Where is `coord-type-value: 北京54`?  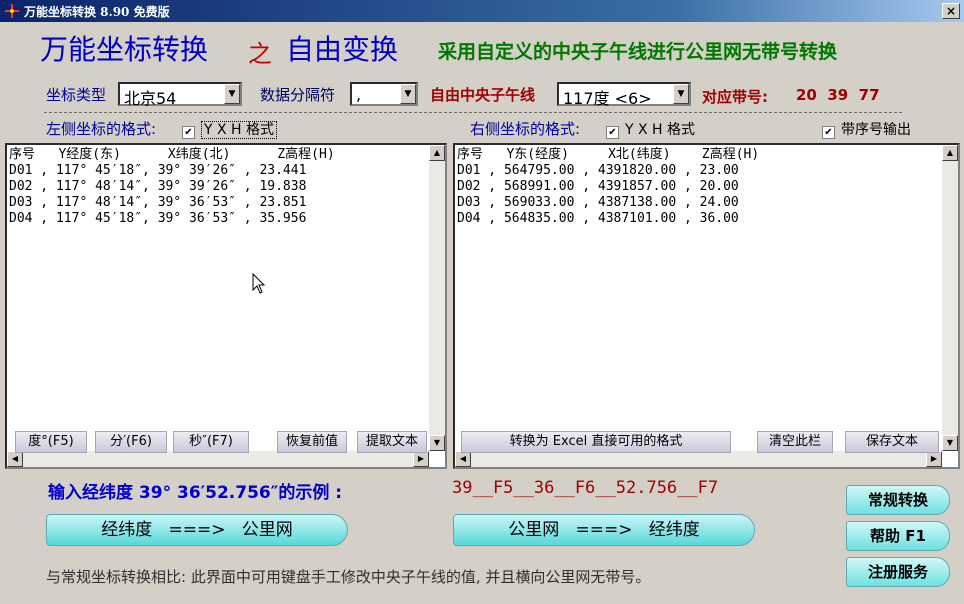 coord-type-value: 北京54 is located at coordinates (150, 98).